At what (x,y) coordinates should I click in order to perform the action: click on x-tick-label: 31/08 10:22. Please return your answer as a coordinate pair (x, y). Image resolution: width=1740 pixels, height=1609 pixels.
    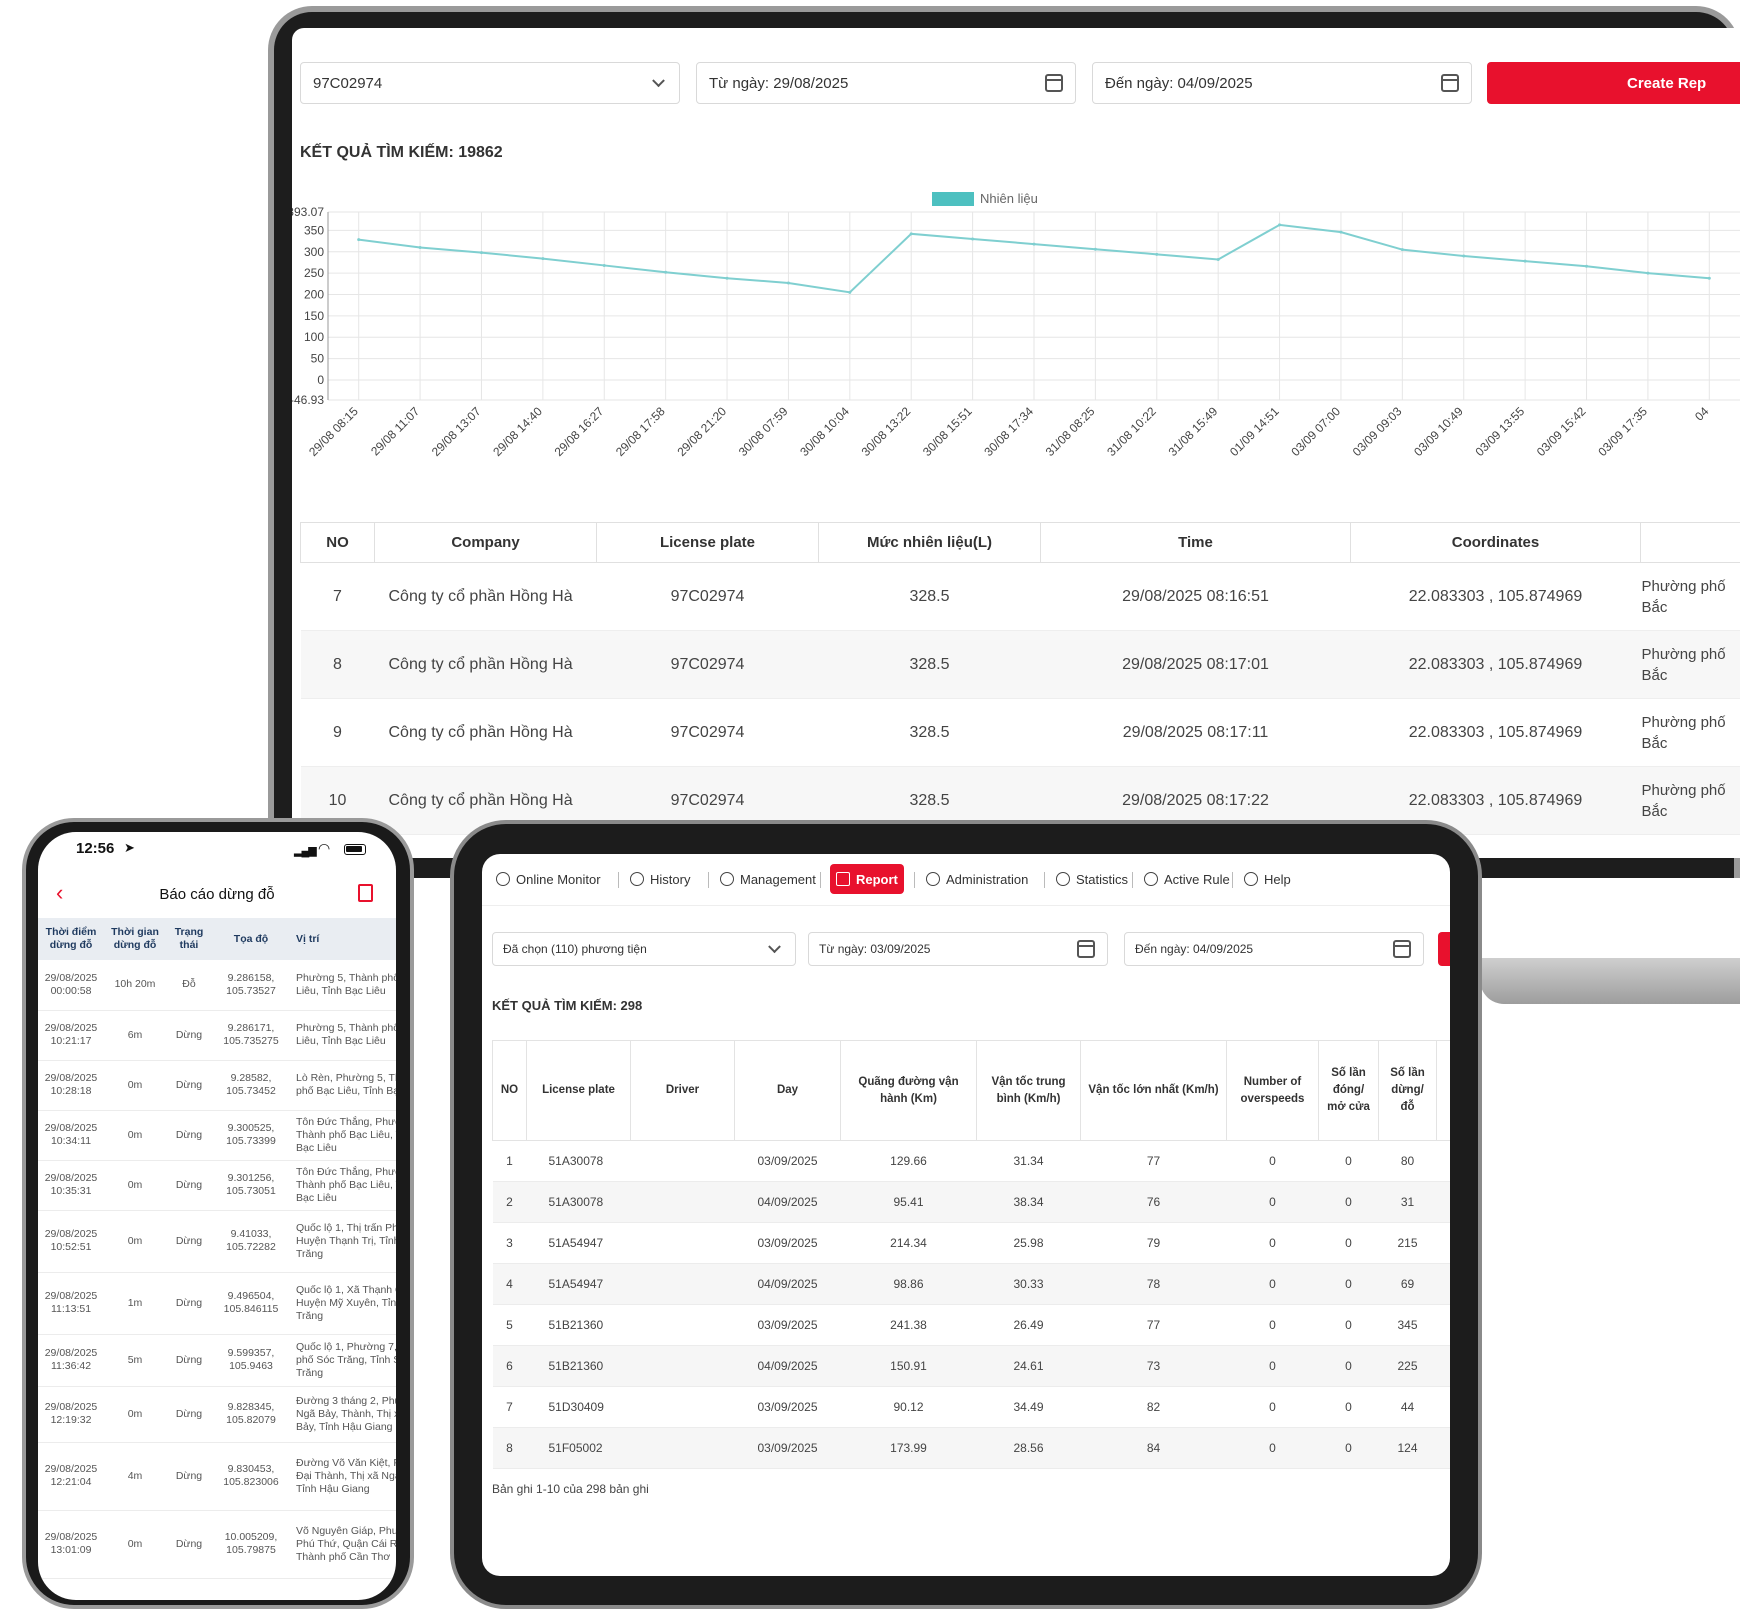
    Looking at the image, I should click on (1131, 431).